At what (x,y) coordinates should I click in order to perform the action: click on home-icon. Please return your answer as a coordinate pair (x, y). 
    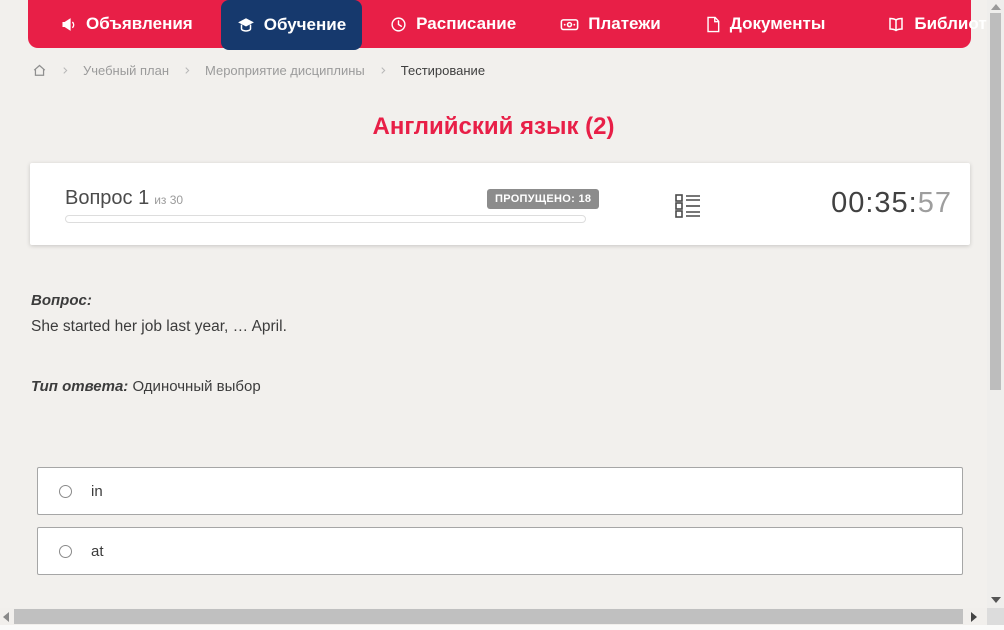
    Looking at the image, I should click on (39, 70).